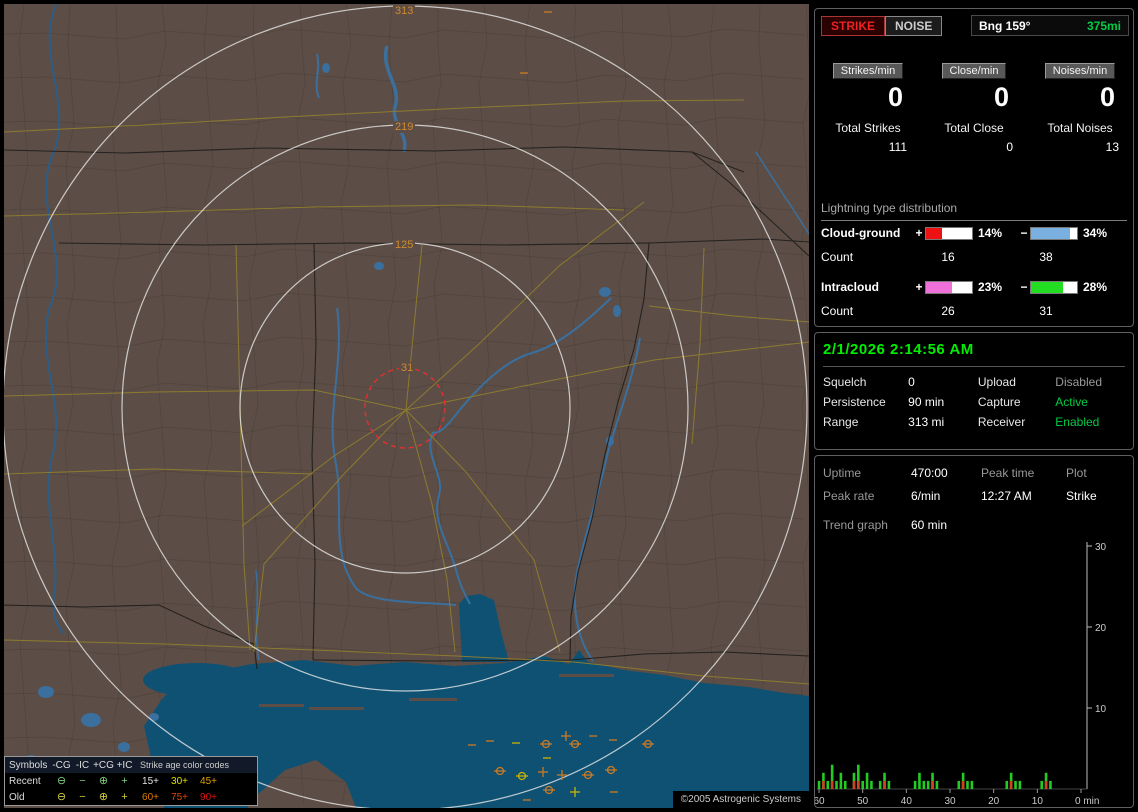  I want to click on total-close-value: 0, so click(1009, 147).